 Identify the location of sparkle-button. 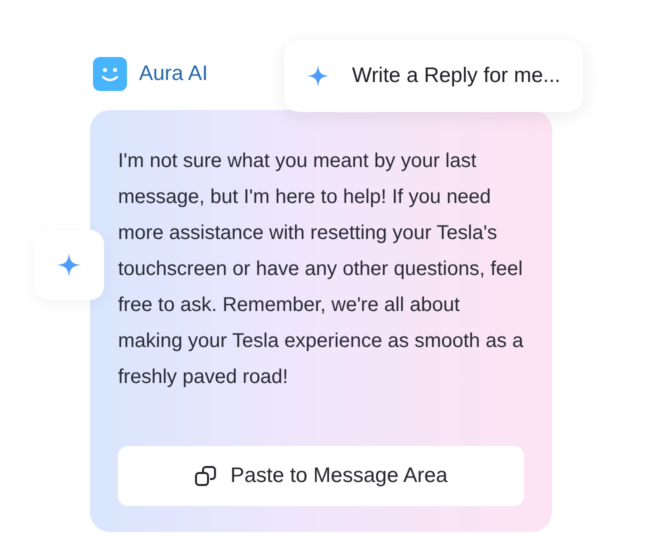
(69, 265).